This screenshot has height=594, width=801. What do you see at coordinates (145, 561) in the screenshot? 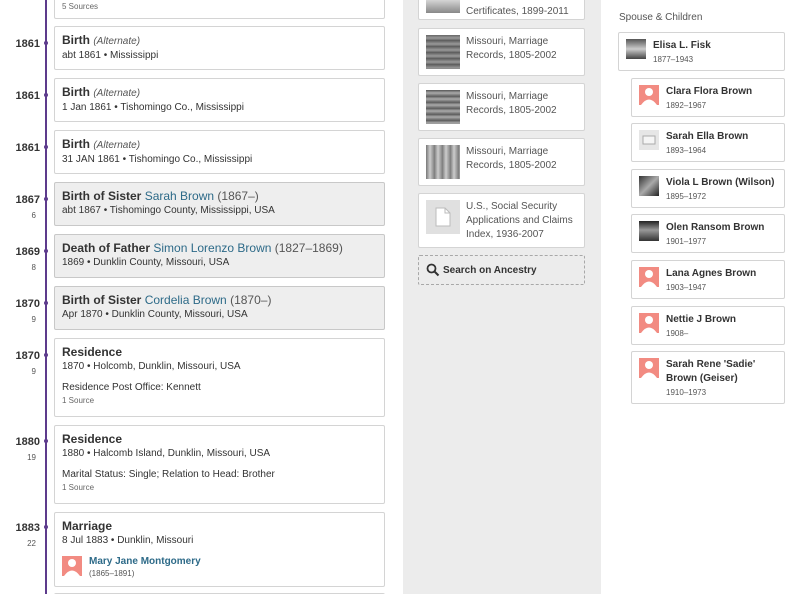
I see `spouse-name-link: Mary Jane Montgomery` at bounding box center [145, 561].